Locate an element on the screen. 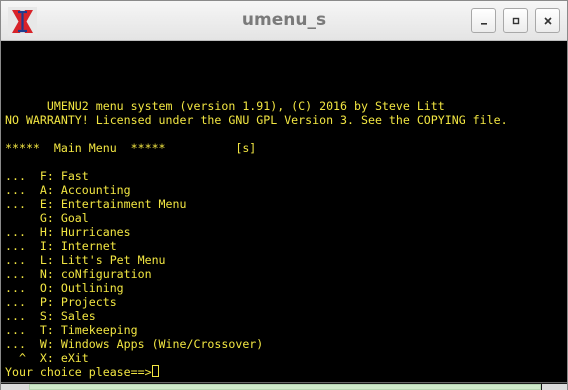  prompt-text: Your choice please==> is located at coordinates (78, 372).